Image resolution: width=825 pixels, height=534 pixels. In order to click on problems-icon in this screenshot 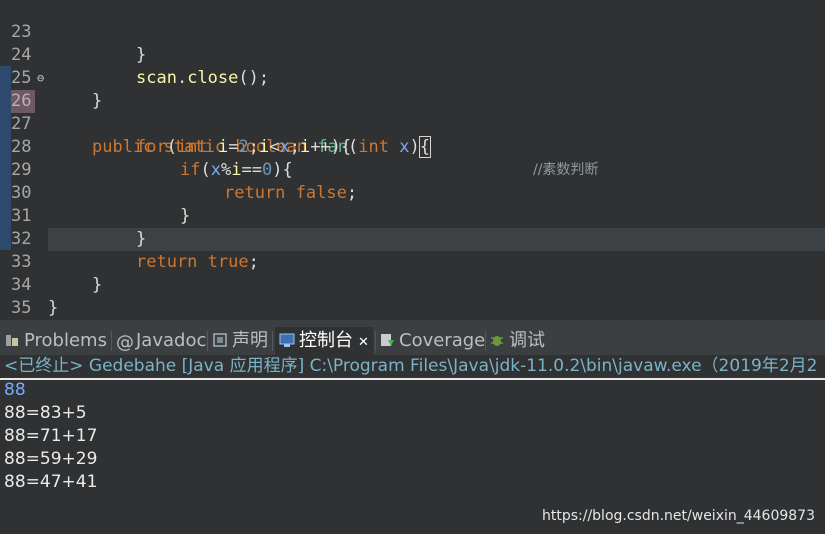, I will do `click(12, 337)`.